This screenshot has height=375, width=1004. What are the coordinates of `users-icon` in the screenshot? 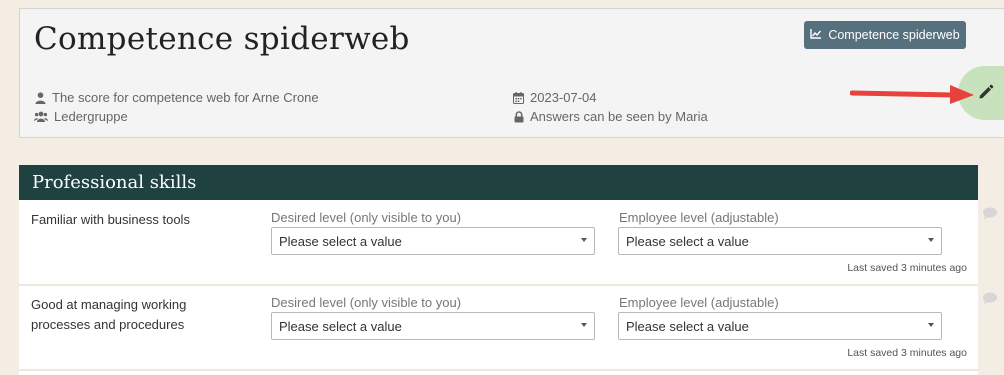 It's located at (41, 116).